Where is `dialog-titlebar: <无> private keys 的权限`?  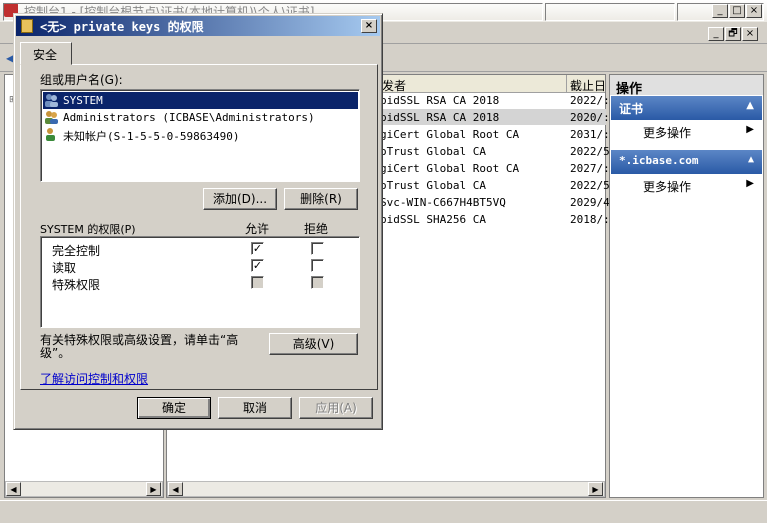
dialog-titlebar: <无> private keys 的权限 is located at coordinates (198, 26).